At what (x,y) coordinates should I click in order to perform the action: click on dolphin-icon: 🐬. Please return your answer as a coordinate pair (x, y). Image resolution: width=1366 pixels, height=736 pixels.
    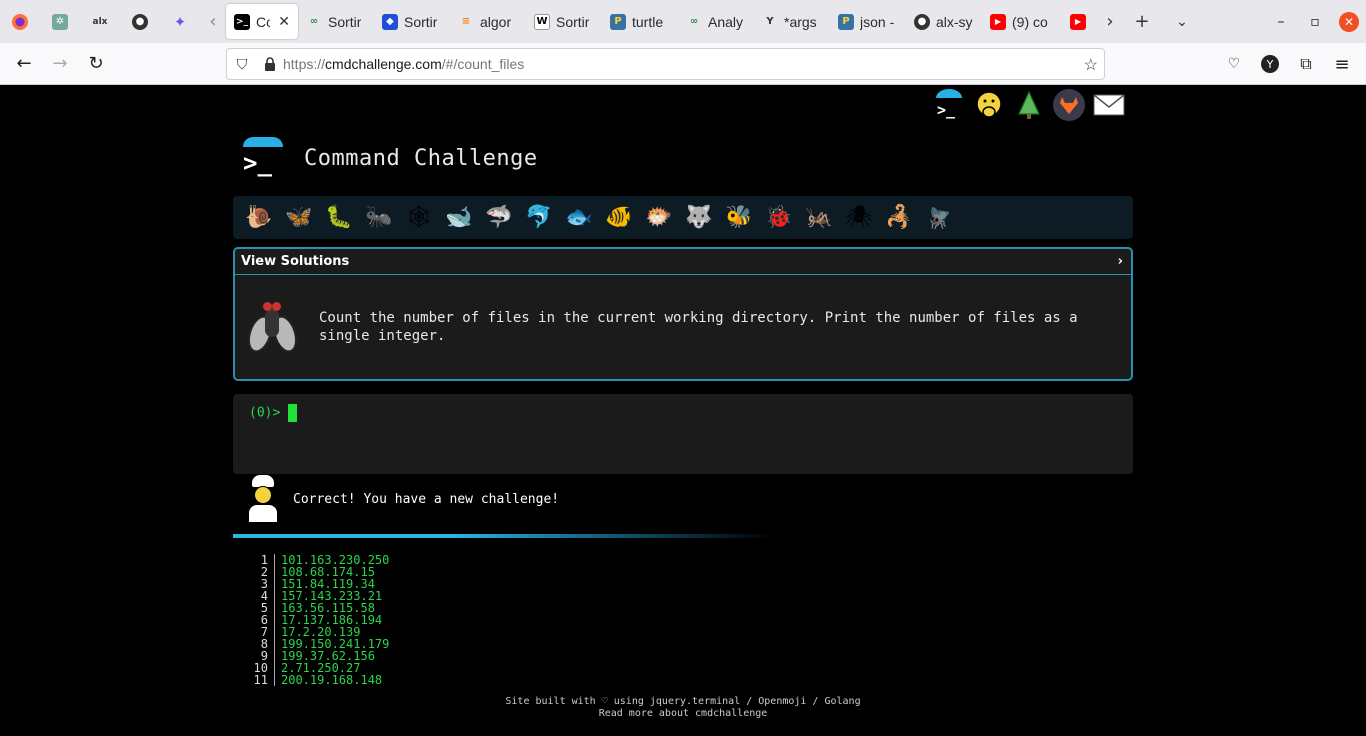
    Looking at the image, I should click on (539, 218).